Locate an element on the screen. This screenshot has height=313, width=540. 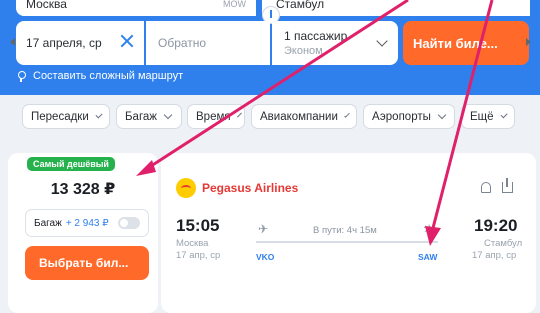
arrival-date: 17 апр, ср is located at coordinates (494, 255).